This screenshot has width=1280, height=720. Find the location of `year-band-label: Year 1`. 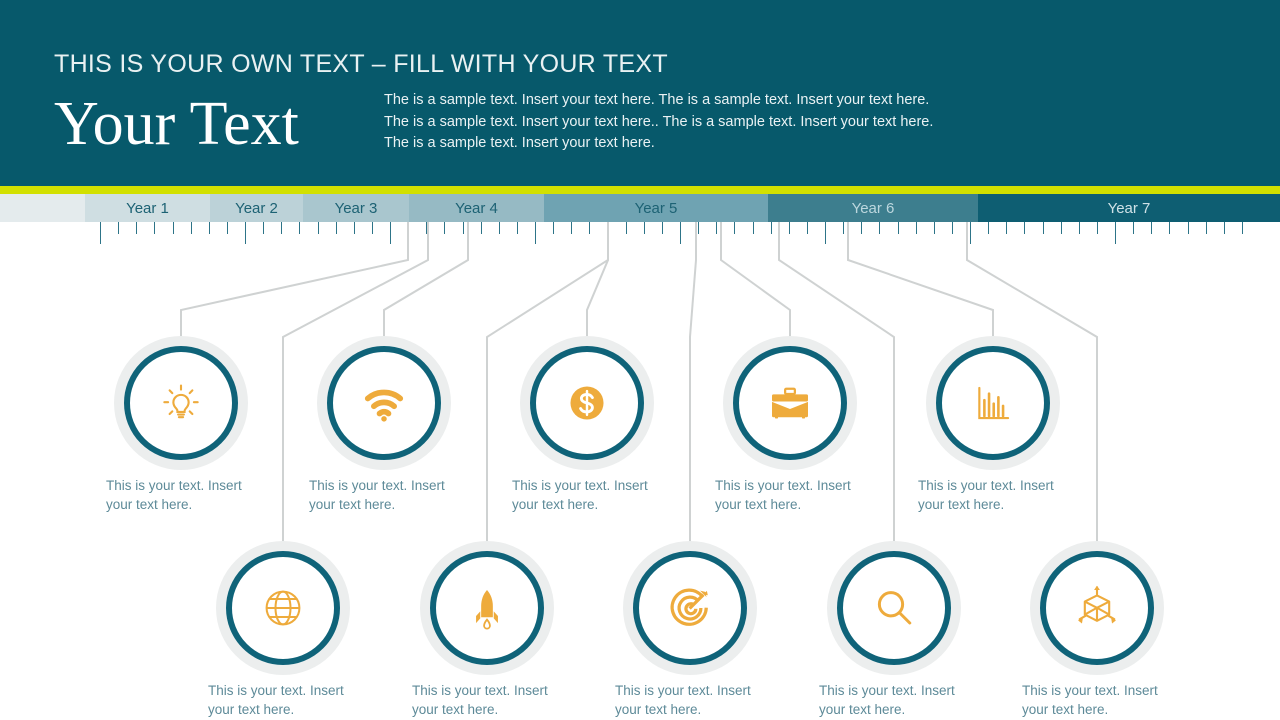

year-band-label: Year 1 is located at coordinates (147, 208).